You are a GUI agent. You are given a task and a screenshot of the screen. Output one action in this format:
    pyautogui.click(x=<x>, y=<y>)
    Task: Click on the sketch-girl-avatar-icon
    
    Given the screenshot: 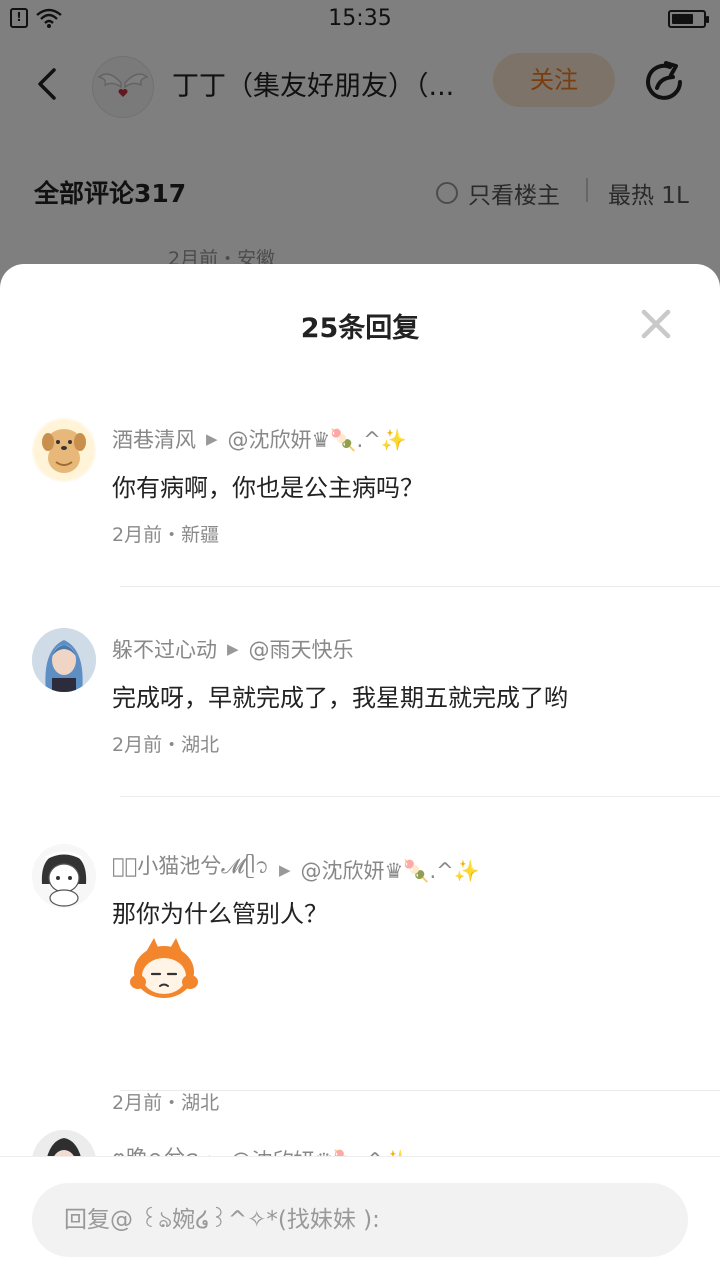 What is the action you would take?
    pyautogui.click(x=64, y=876)
    